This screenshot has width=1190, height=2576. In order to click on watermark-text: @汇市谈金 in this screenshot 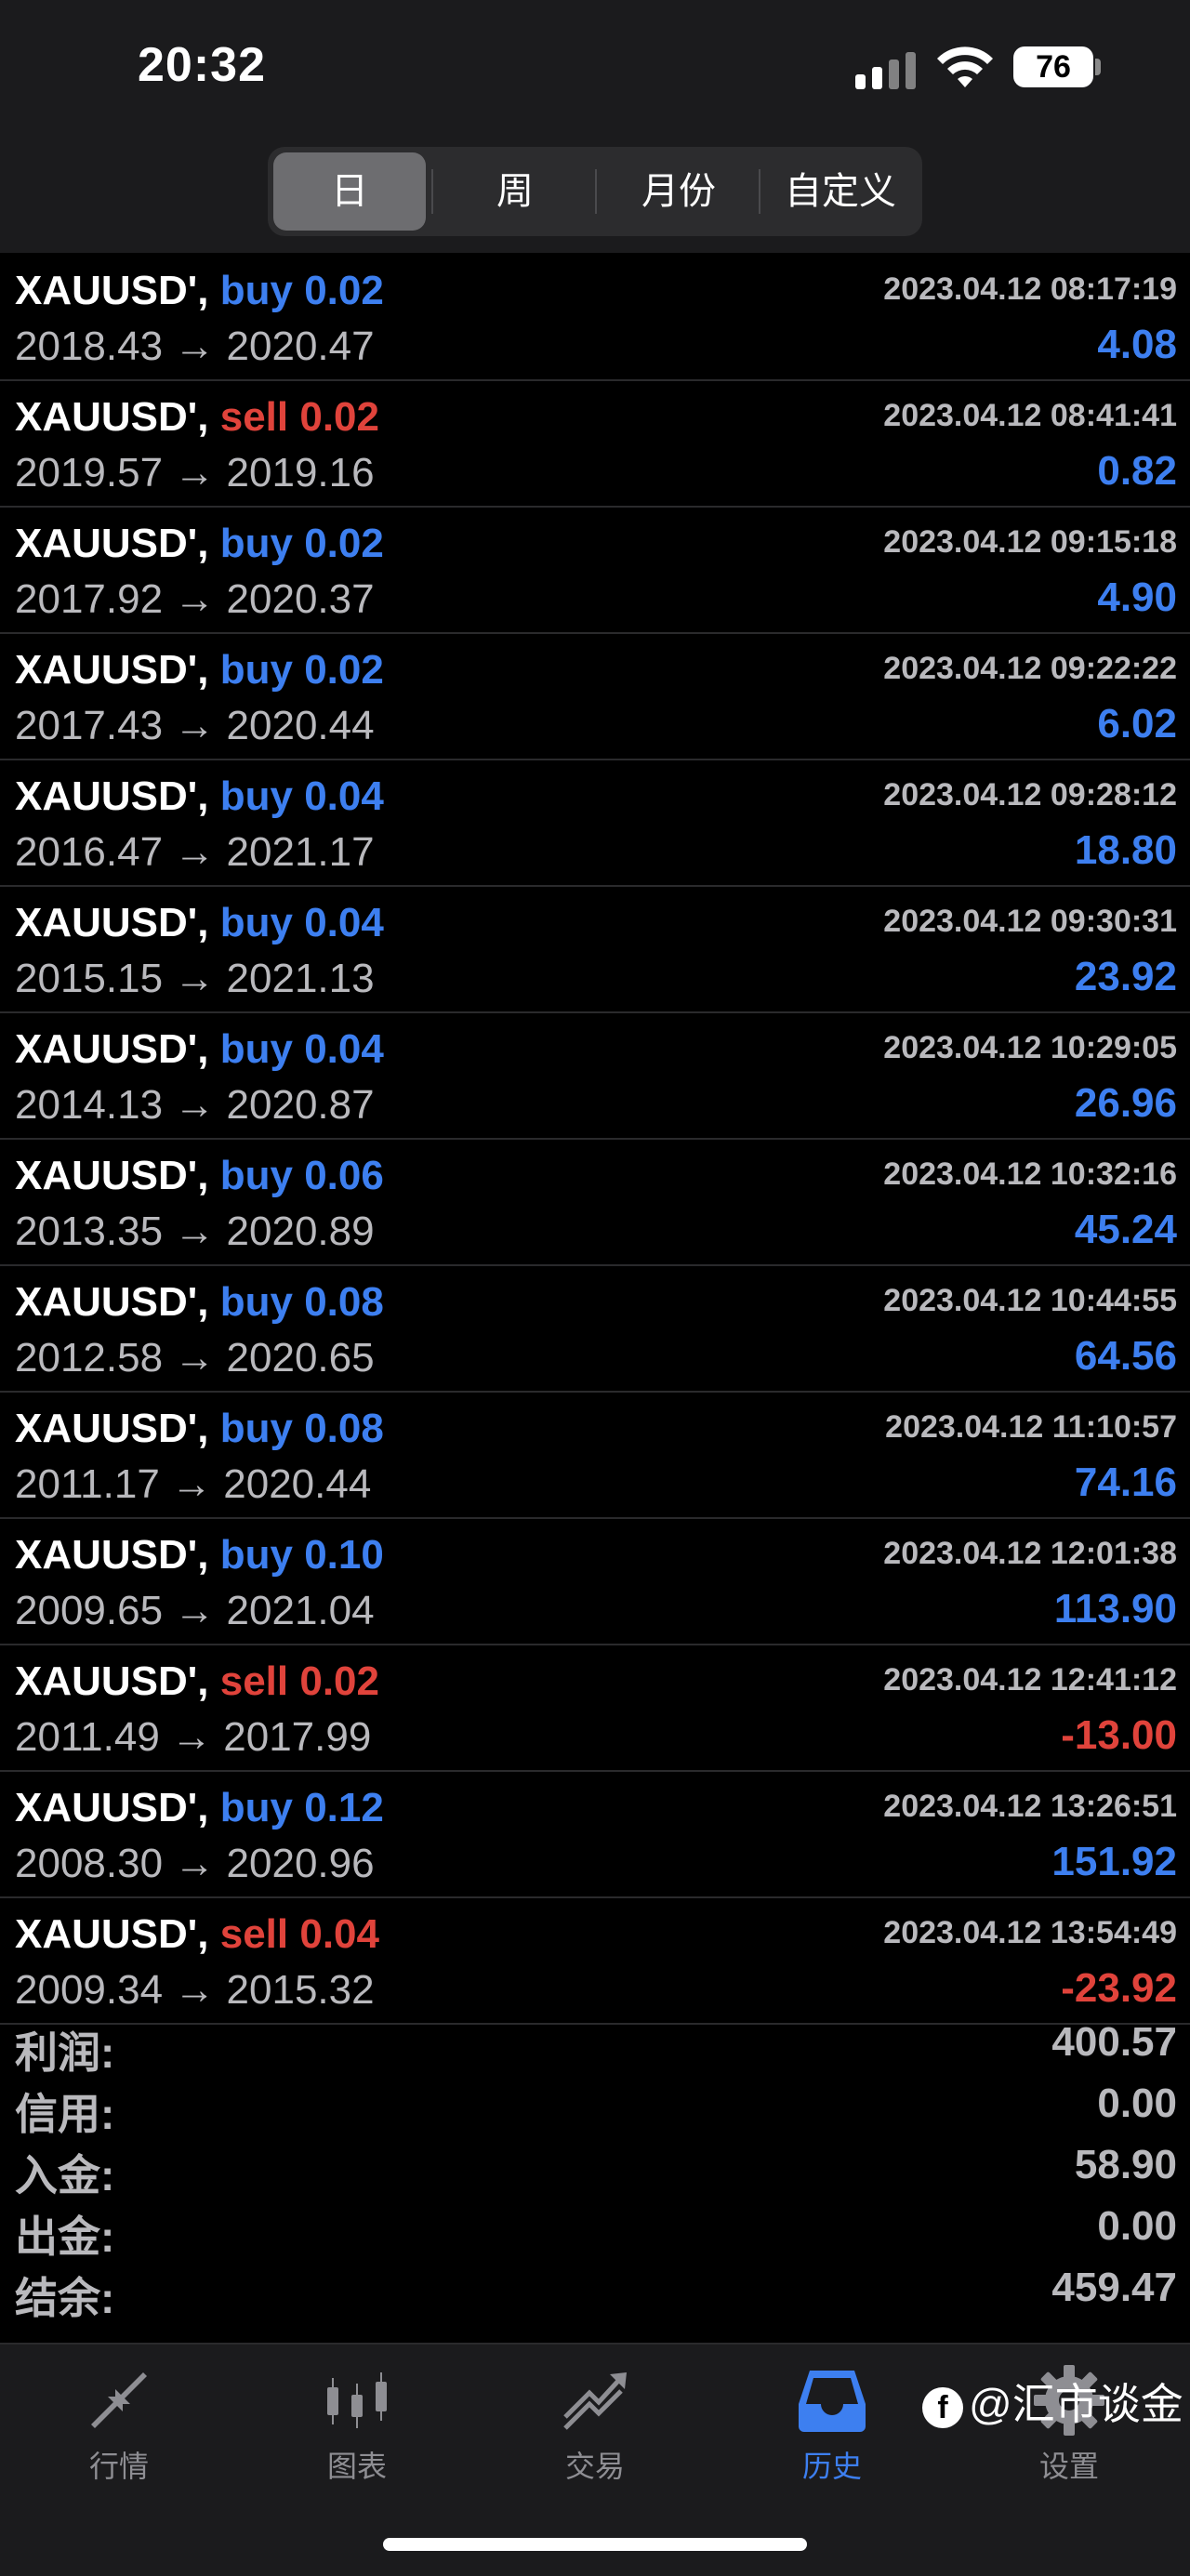, I will do `click(1076, 2404)`.